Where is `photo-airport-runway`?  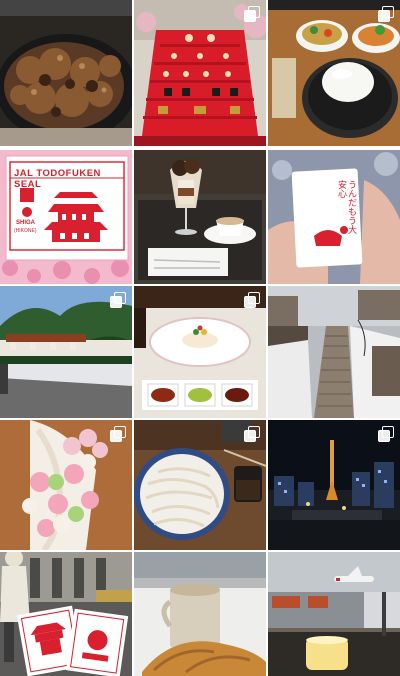 photo-airport-runway is located at coordinates (334, 614).